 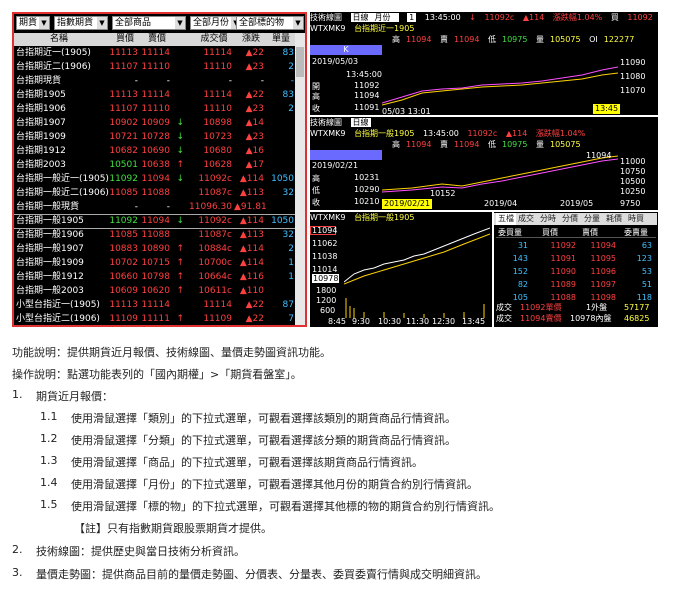 What do you see at coordinates (214, 39) in the screenshot?
I see `col-last: 成交價` at bounding box center [214, 39].